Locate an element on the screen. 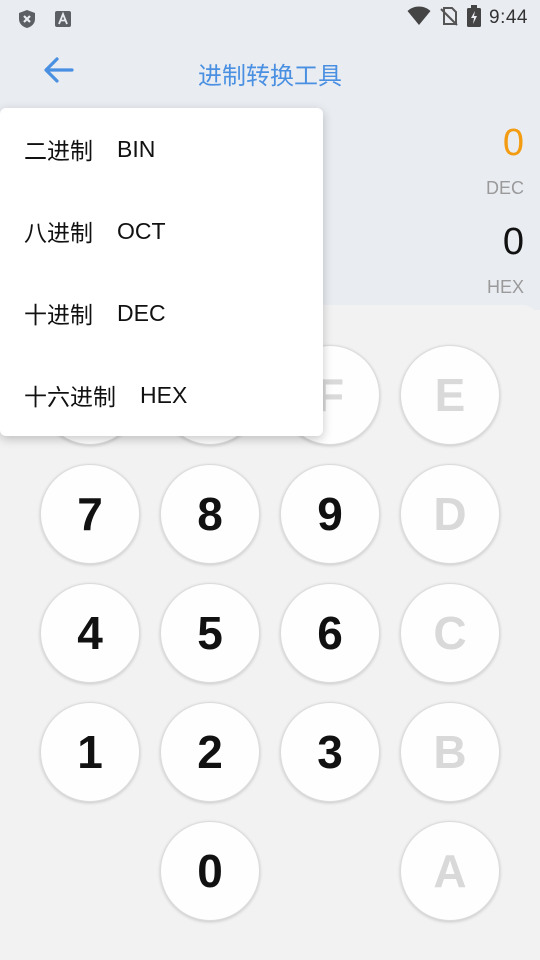  key-d: D is located at coordinates (450, 514).